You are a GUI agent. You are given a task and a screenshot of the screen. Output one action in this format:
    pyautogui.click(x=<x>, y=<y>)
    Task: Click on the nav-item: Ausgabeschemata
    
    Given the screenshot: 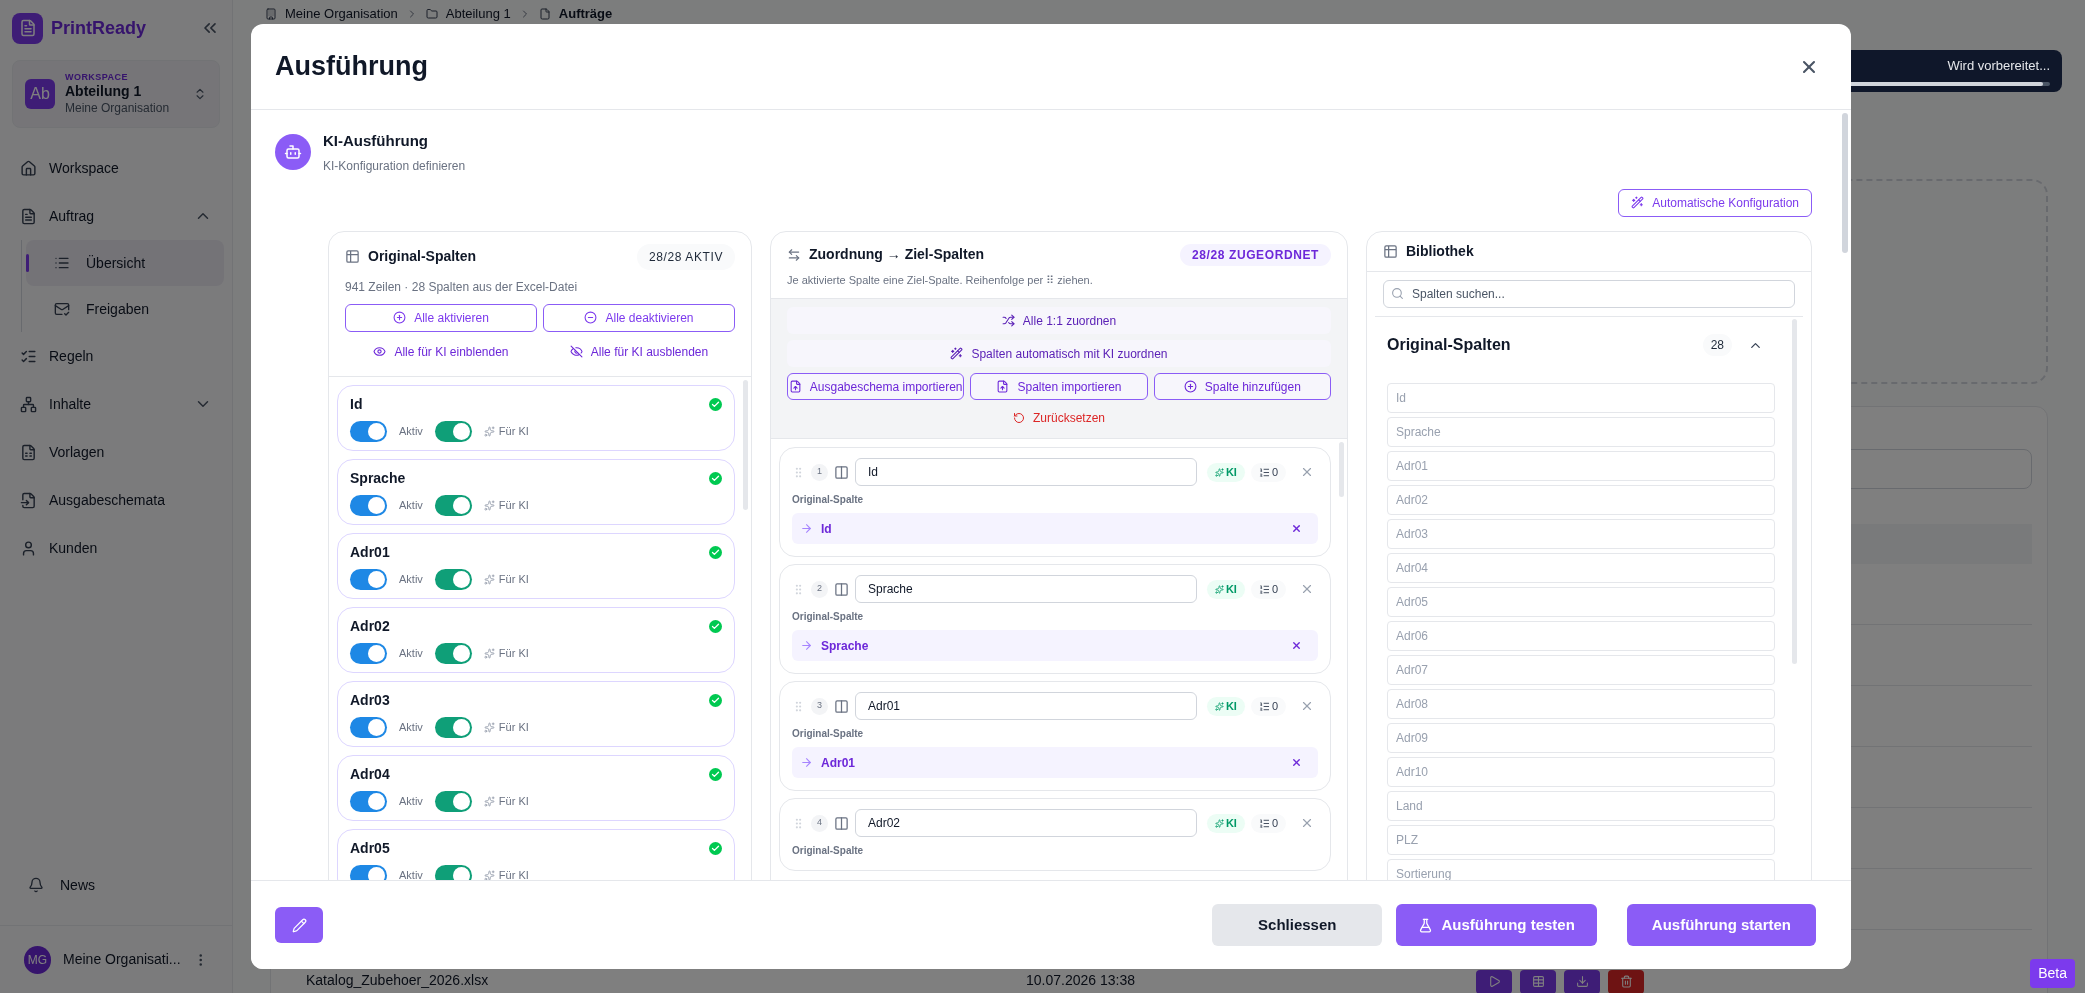 What is the action you would take?
    pyautogui.click(x=116, y=500)
    